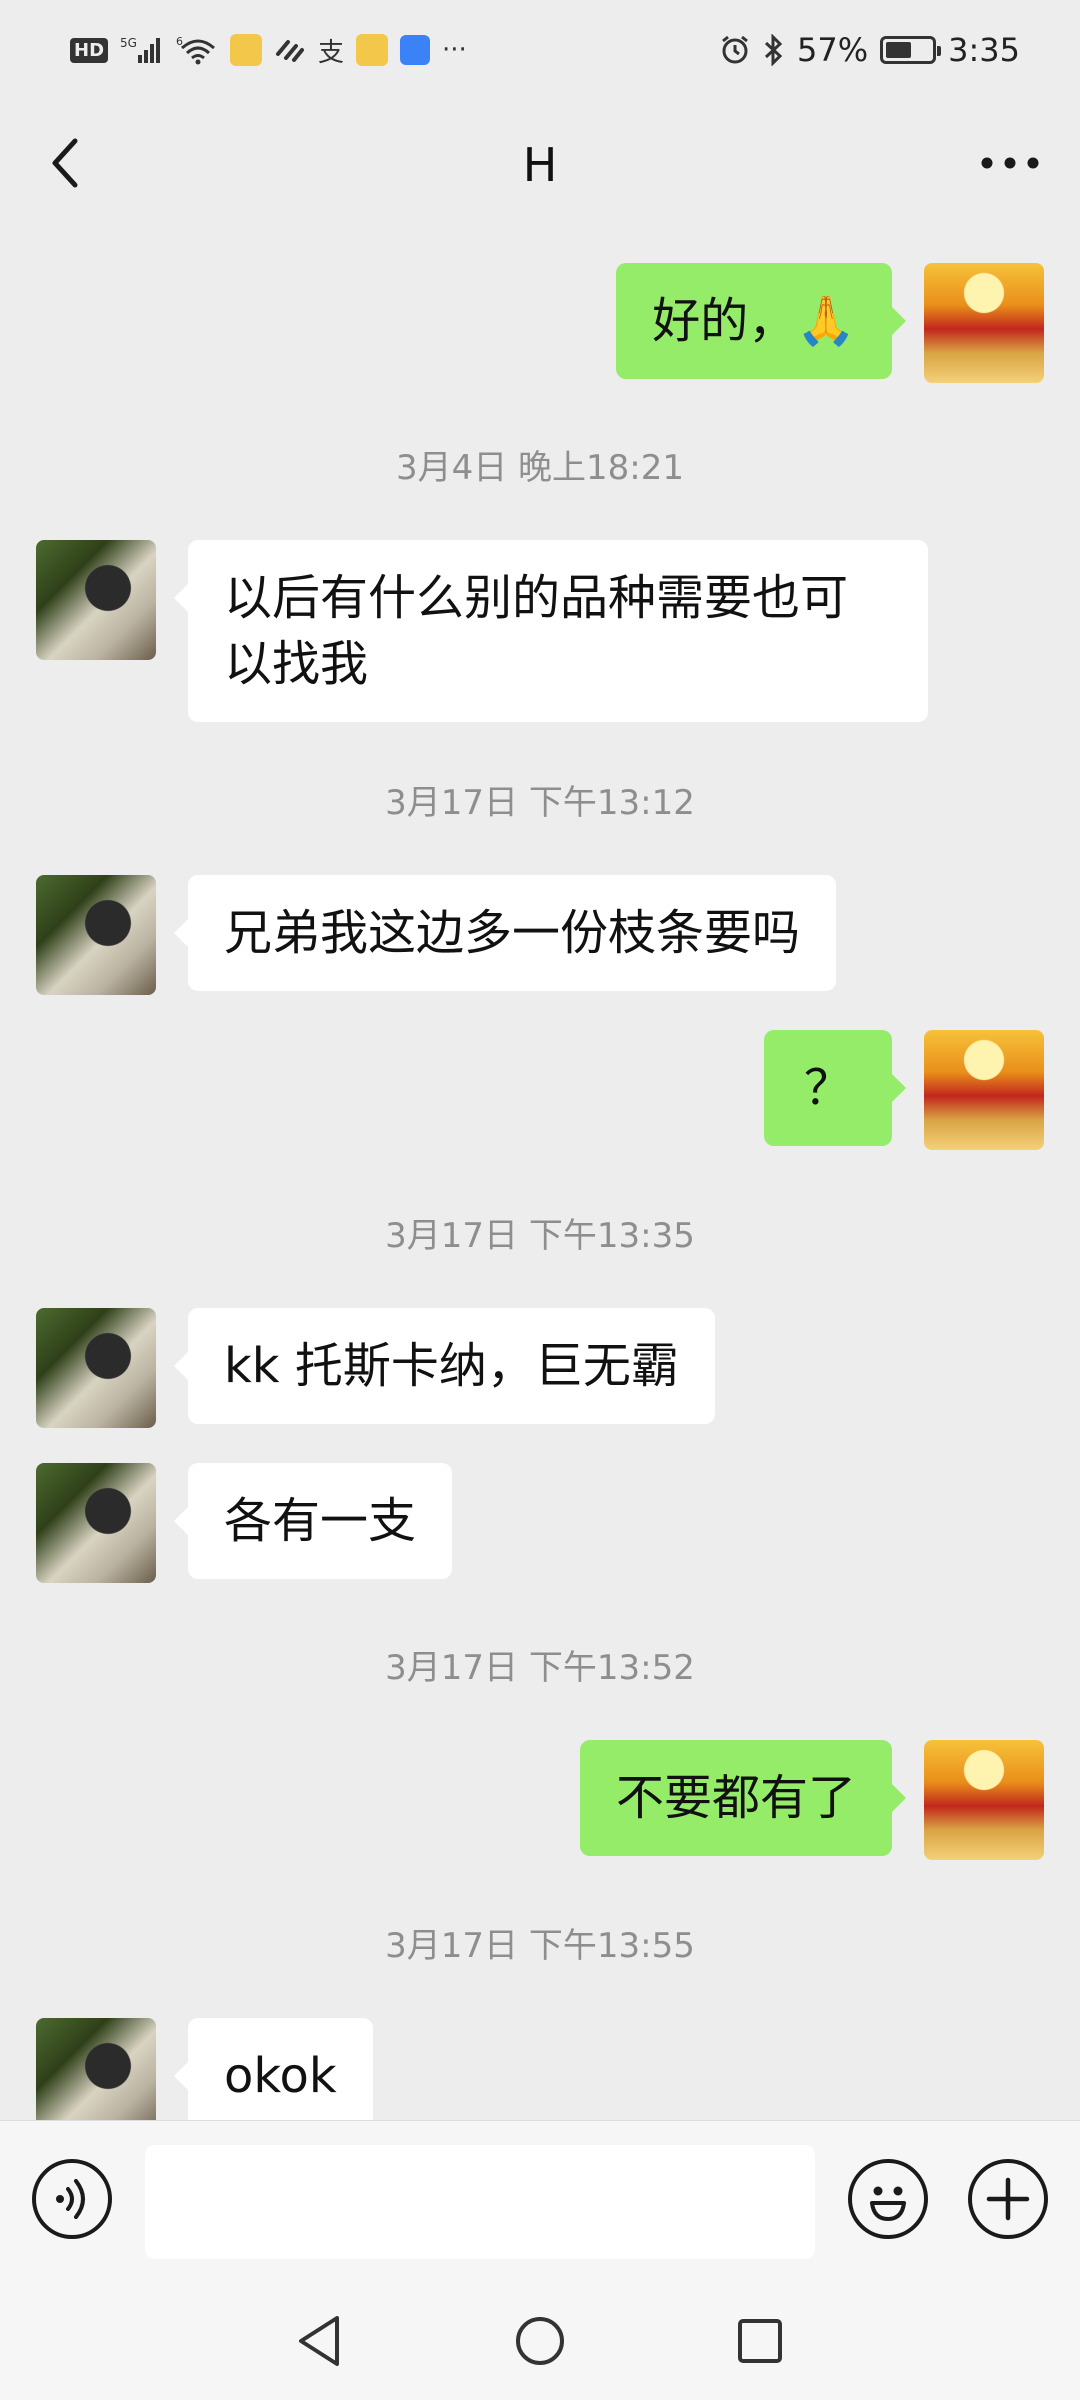 The height and width of the screenshot is (2400, 1080). I want to click on message-incoming: okok, so click(204, 2069).